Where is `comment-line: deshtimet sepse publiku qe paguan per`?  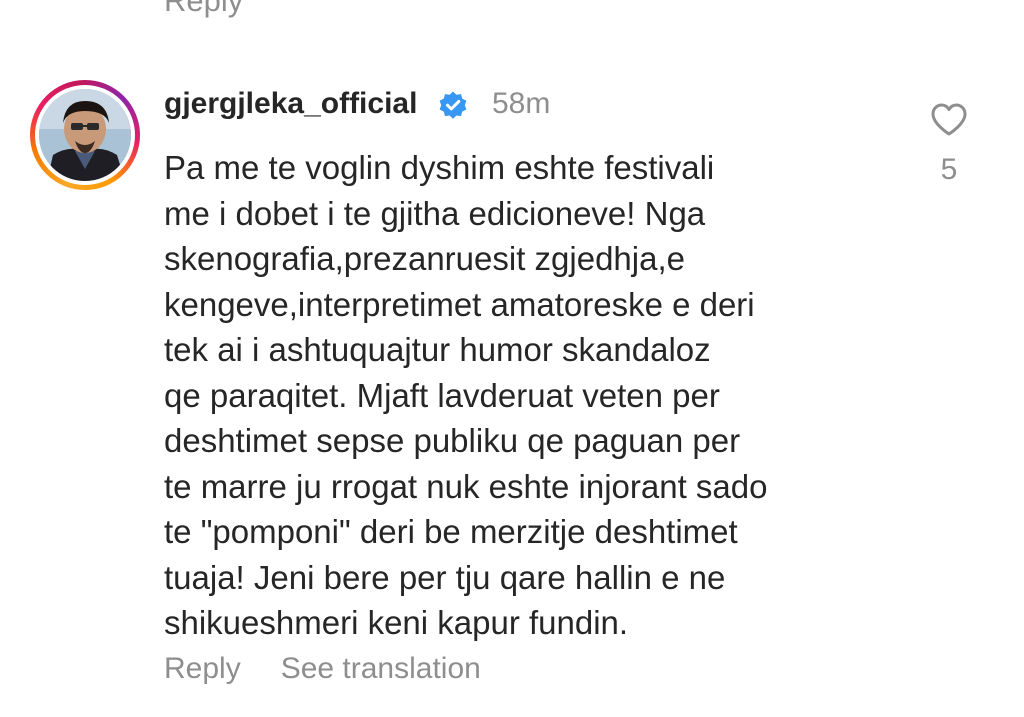 comment-line: deshtimet sepse publiku qe paguan per is located at coordinates (452, 440).